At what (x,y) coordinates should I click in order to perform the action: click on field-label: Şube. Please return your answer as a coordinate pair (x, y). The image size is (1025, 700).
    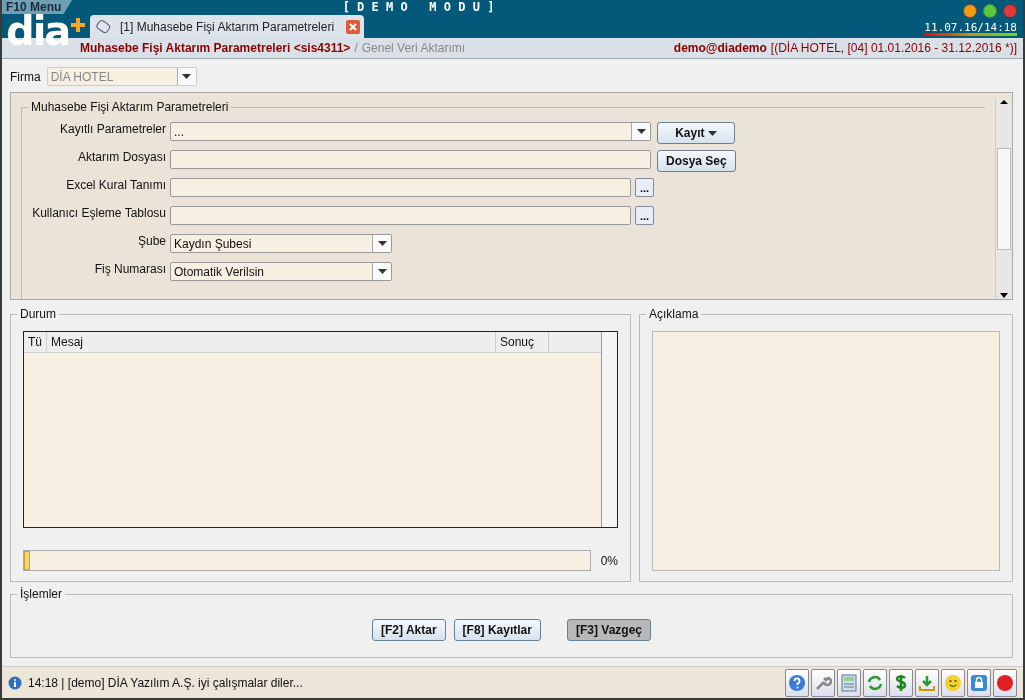
    Looking at the image, I should click on (151, 241).